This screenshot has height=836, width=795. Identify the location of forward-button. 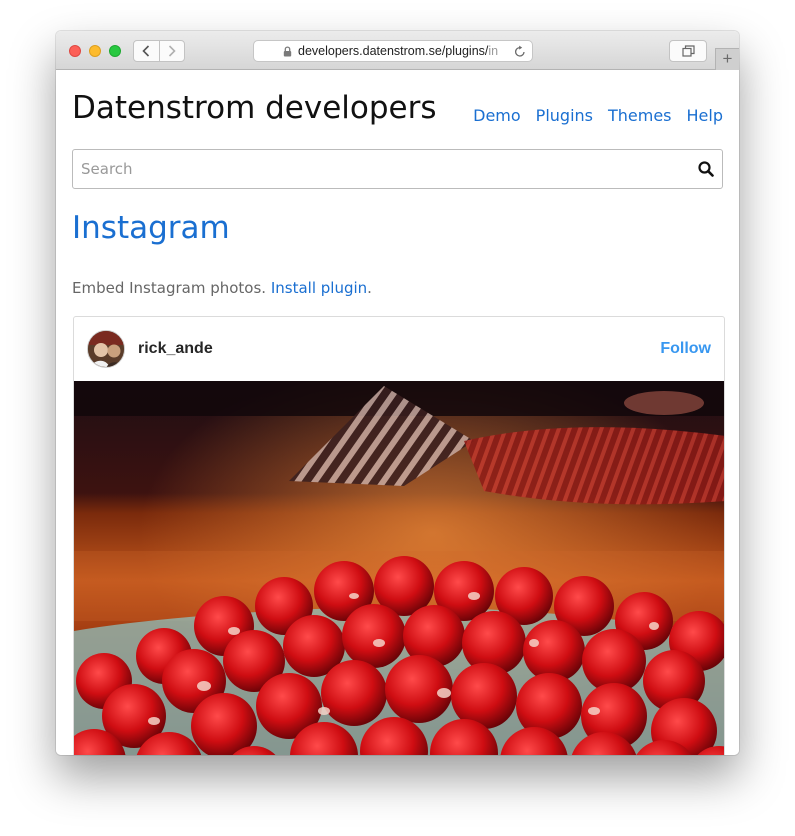
(171, 51).